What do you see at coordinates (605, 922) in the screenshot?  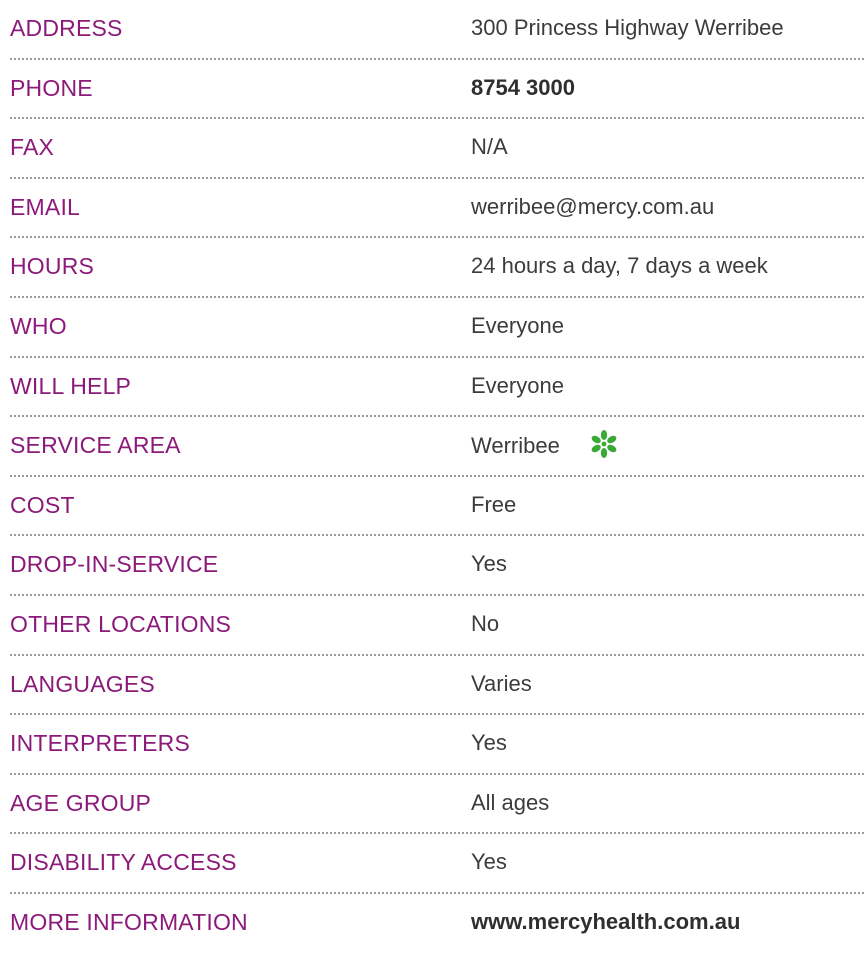 I see `website-link: www.mercyhealth.com.au` at bounding box center [605, 922].